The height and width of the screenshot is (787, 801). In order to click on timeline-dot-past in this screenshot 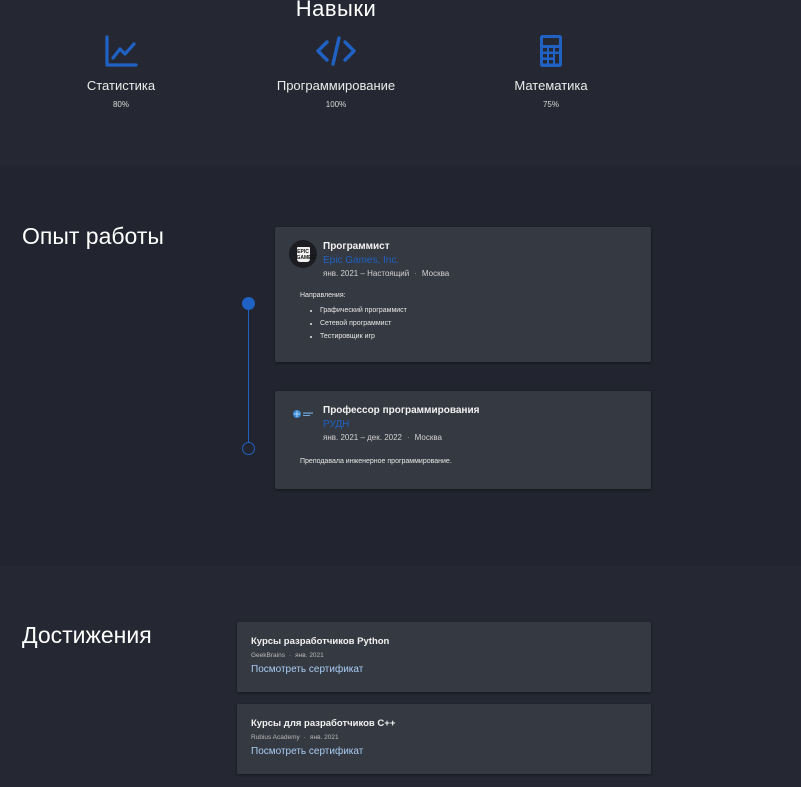, I will do `click(248, 448)`.